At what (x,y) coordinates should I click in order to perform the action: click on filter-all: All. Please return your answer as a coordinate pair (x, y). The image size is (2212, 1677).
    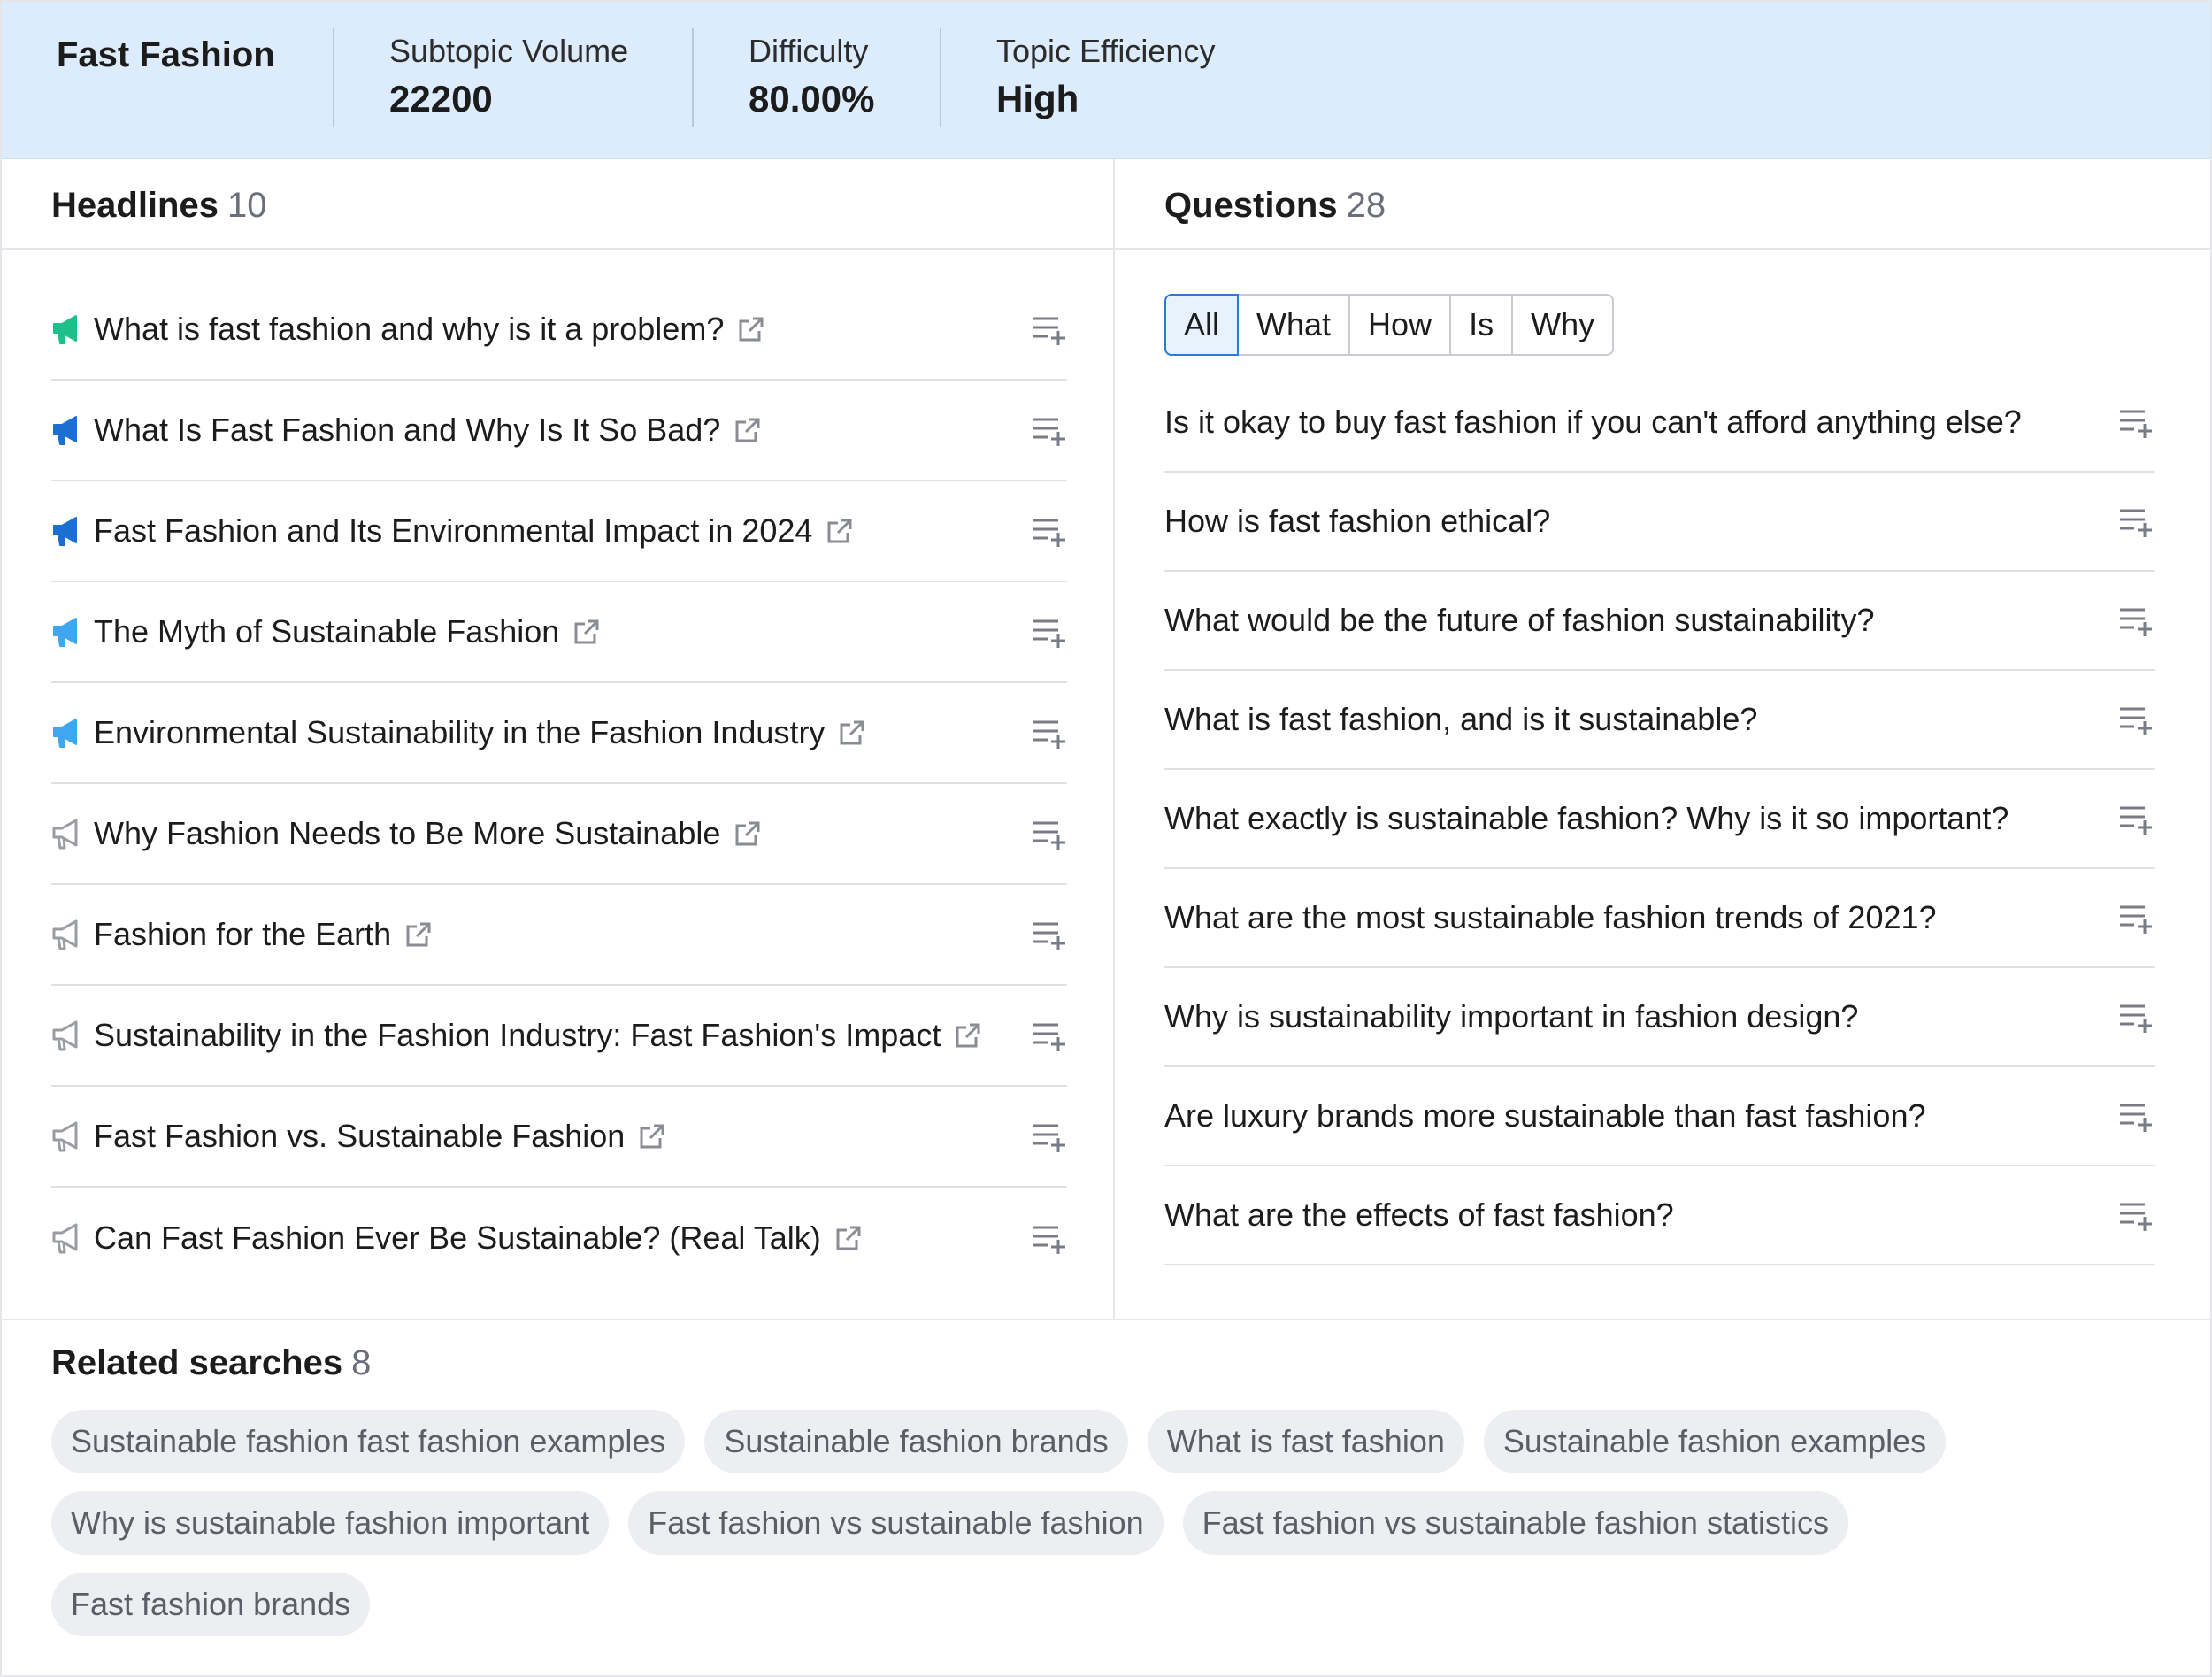
    Looking at the image, I should click on (1202, 325).